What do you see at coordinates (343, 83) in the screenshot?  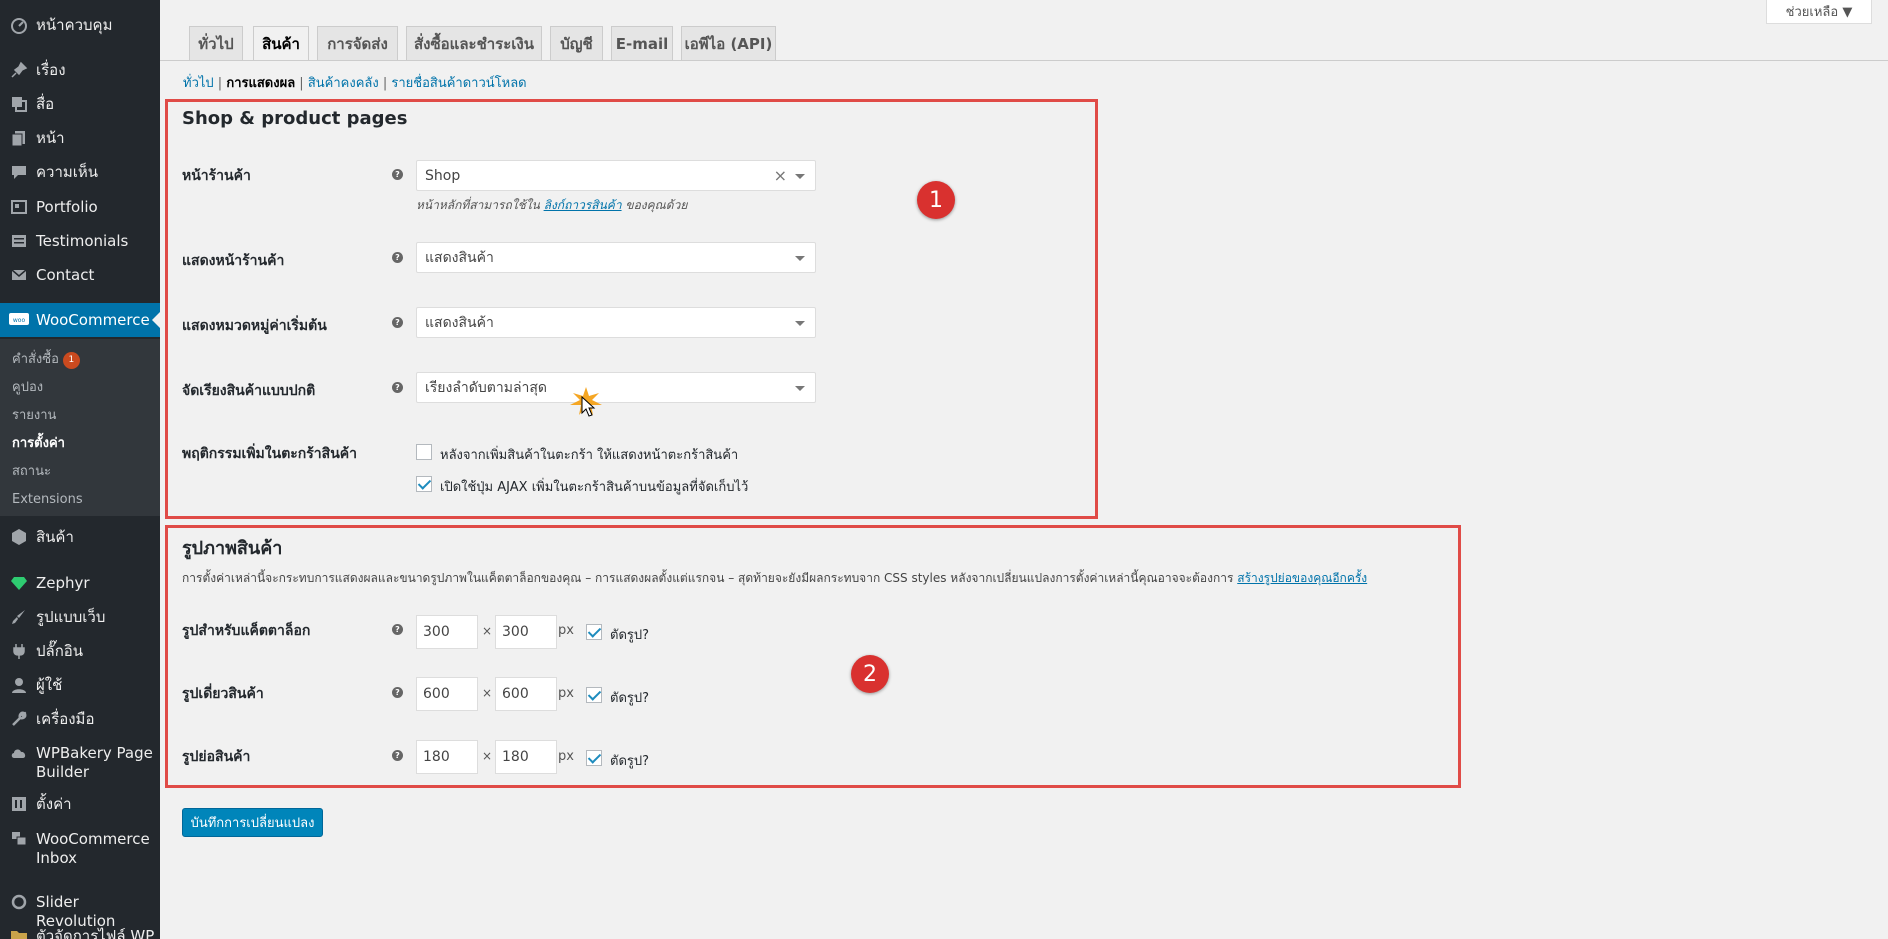 I see `sublink-inventory: สินค้าคงคลัง` at bounding box center [343, 83].